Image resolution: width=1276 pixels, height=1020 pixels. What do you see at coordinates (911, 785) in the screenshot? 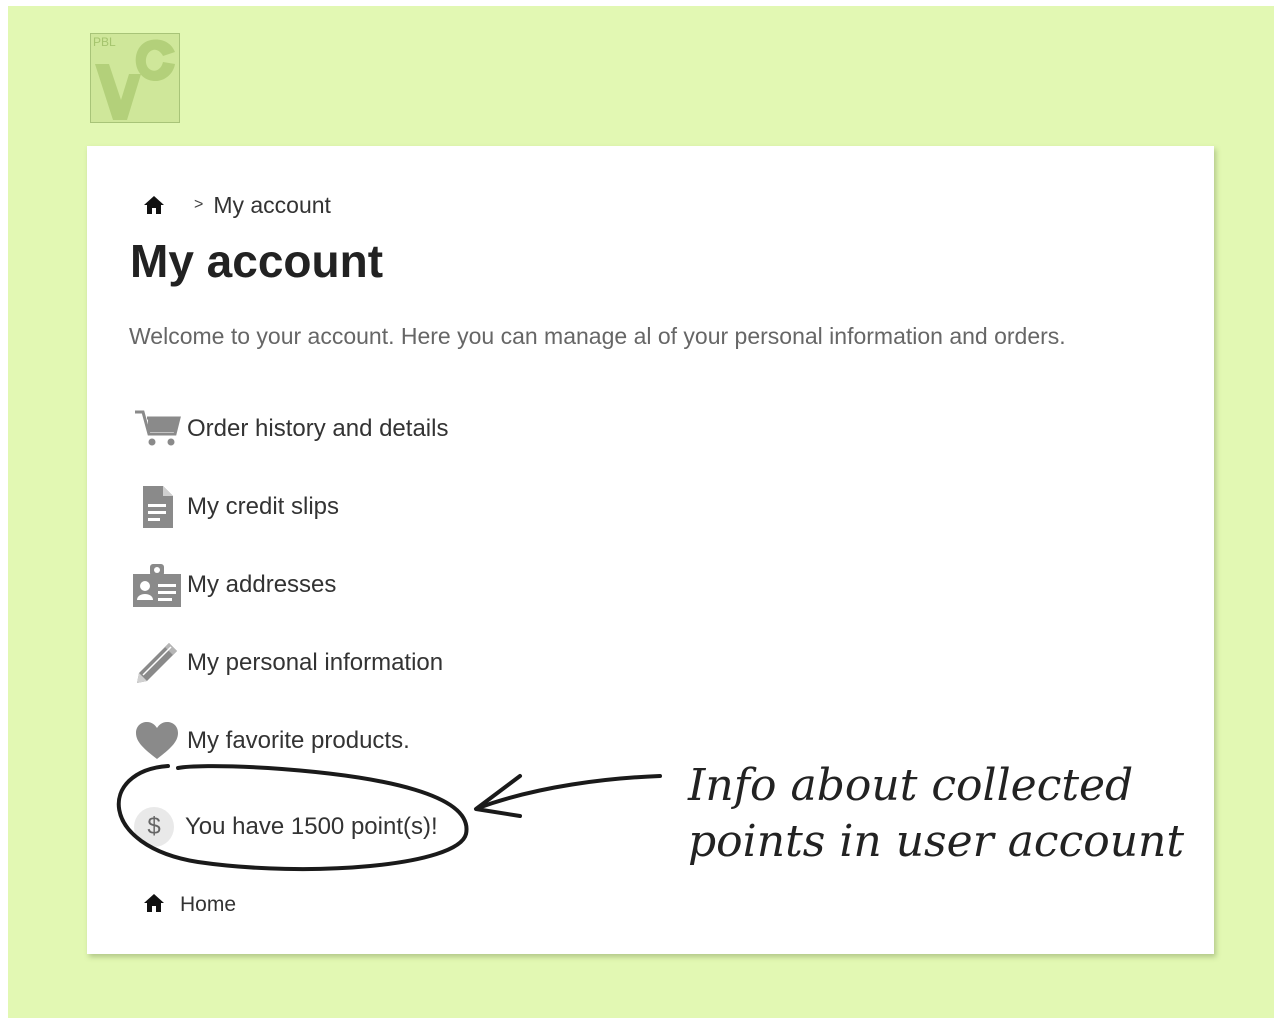
I see `annotation-line-1: Info about collected` at bounding box center [911, 785].